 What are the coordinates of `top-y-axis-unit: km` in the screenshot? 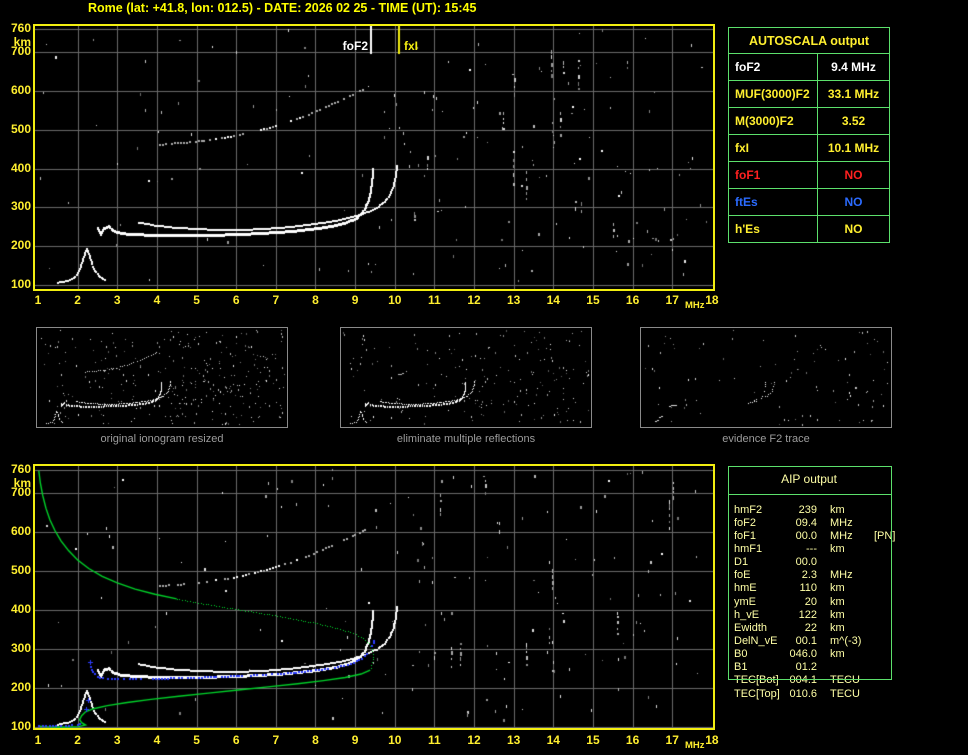 It's located at (22, 42).